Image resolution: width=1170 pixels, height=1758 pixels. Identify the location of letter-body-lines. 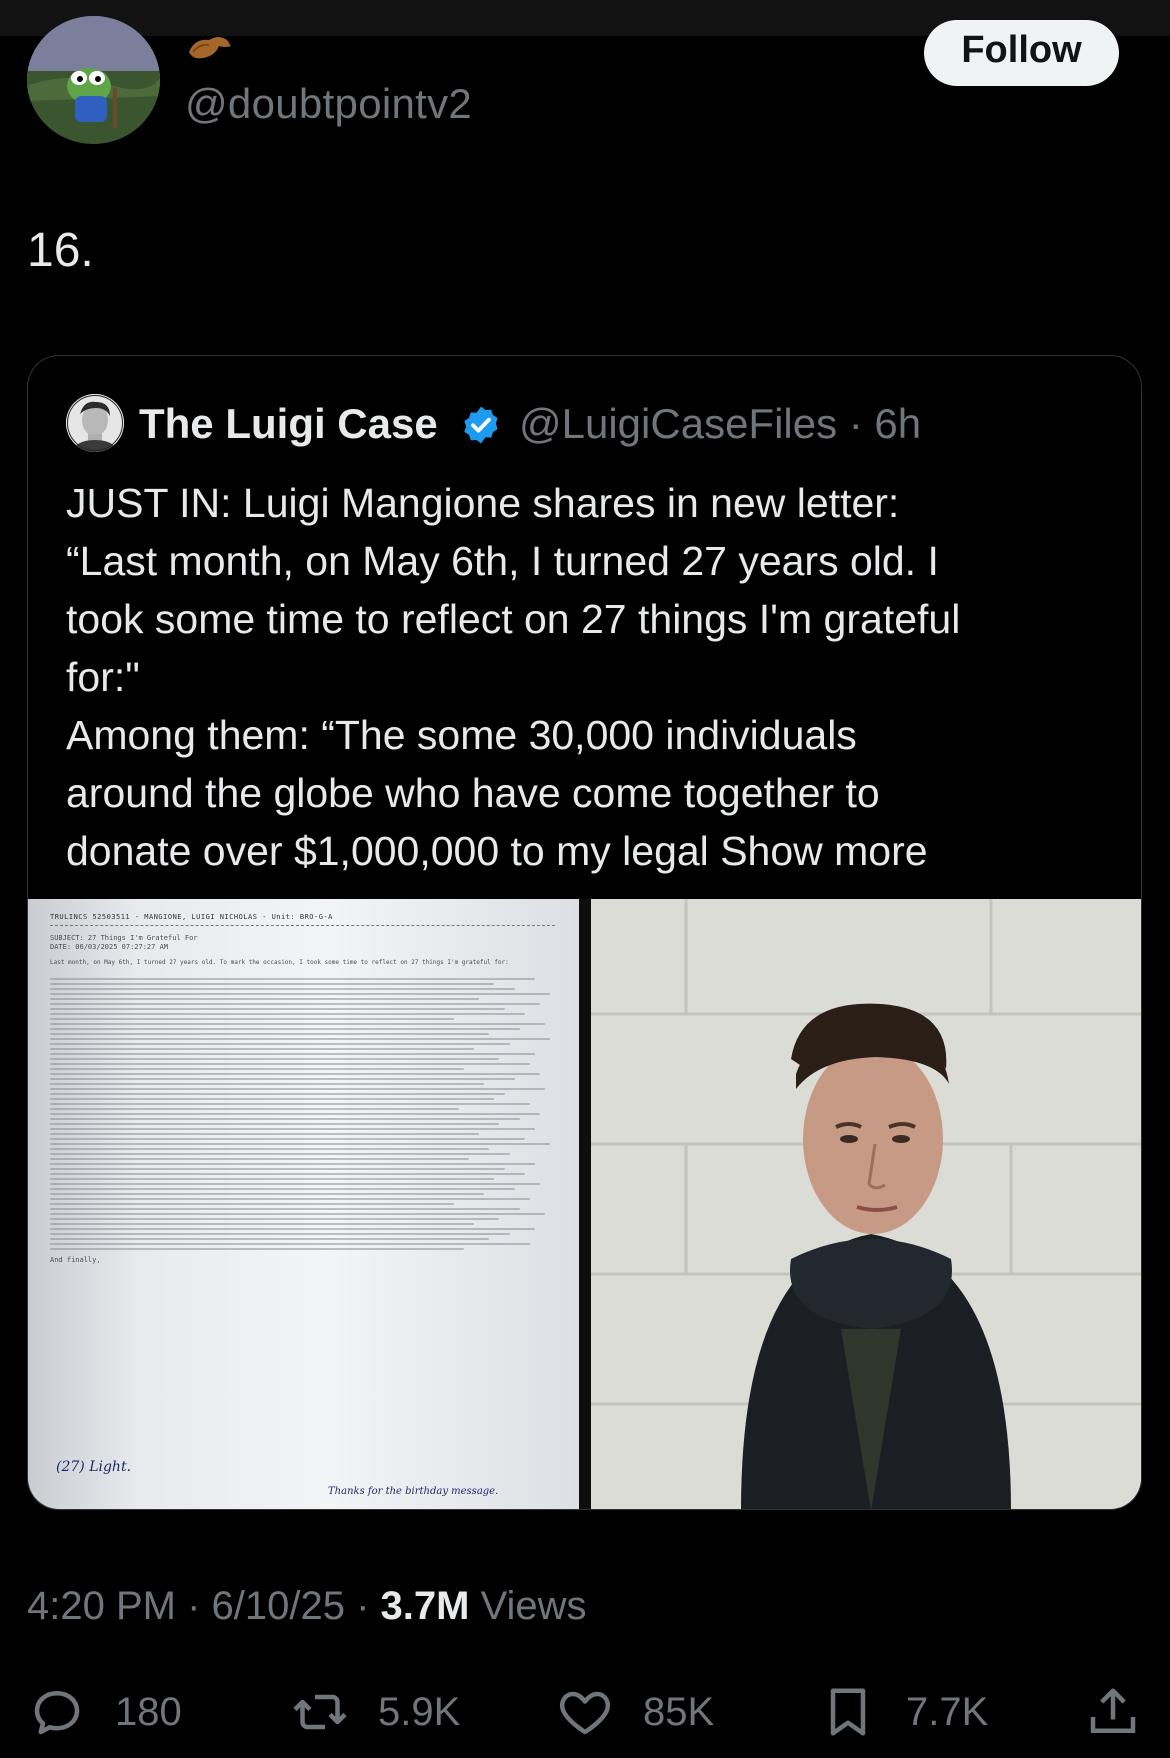
(302, 1114).